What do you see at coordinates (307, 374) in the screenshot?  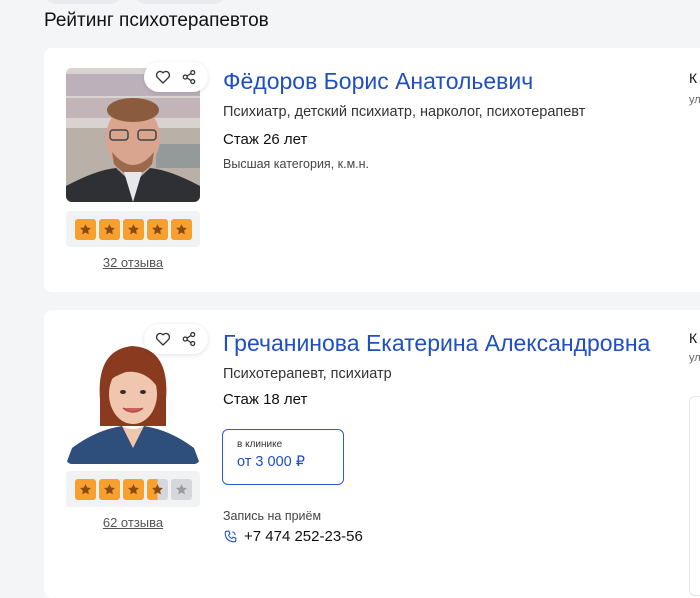 I see `doctor-specialty: Психотерапевт, психиатр` at bounding box center [307, 374].